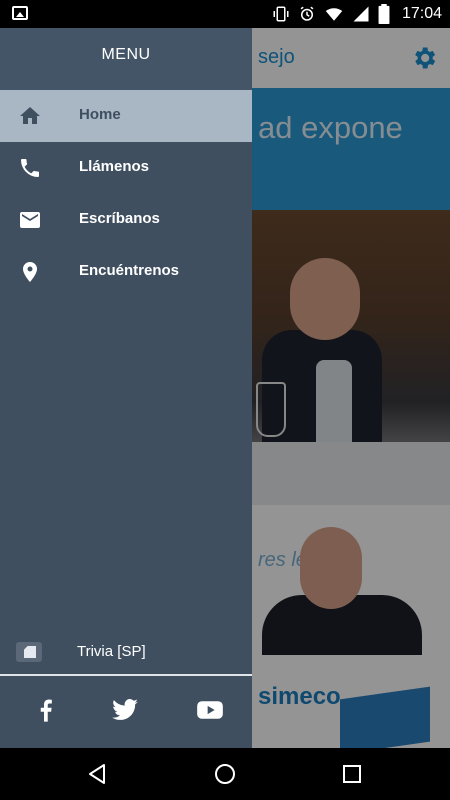 This screenshot has height=800, width=450. I want to click on divider, so click(126, 675).